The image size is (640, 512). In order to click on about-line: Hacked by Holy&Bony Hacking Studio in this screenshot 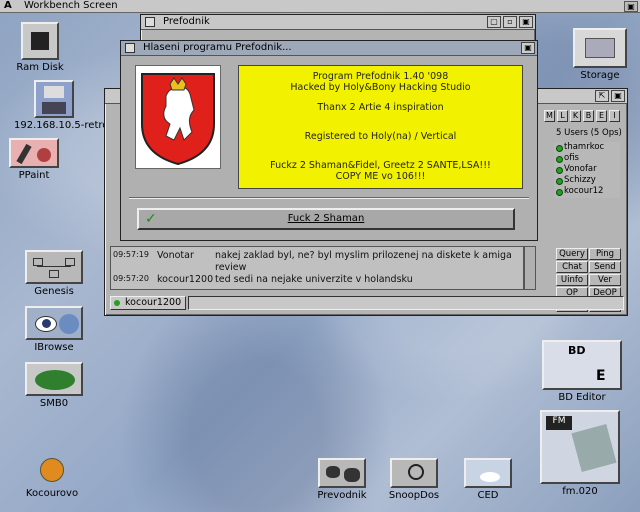, I will do `click(380, 87)`.